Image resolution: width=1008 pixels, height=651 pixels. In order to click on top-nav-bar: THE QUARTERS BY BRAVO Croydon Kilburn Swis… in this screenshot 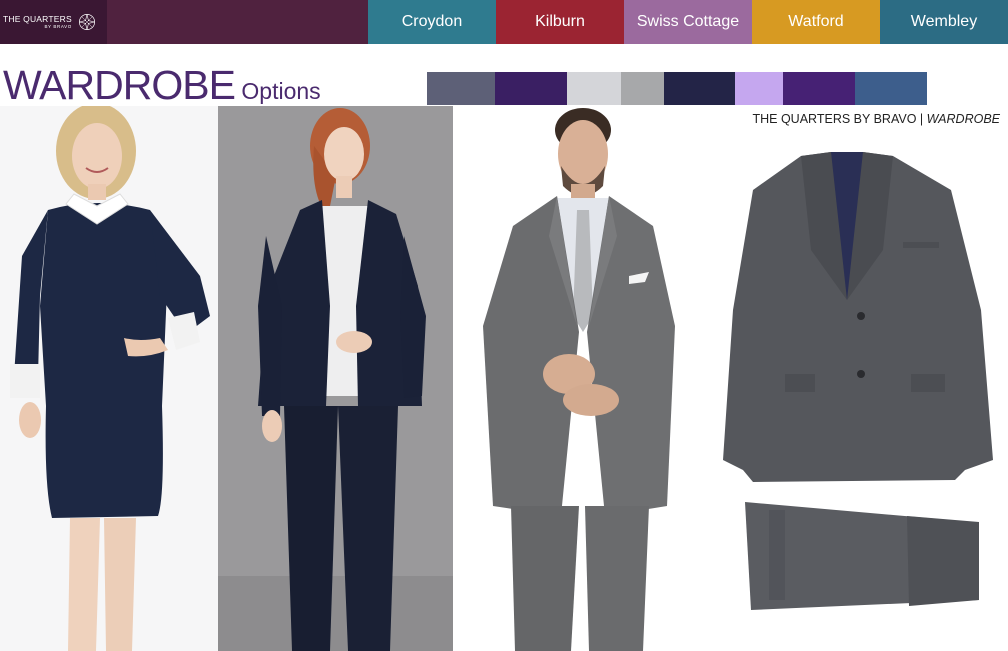, I will do `click(504, 22)`.